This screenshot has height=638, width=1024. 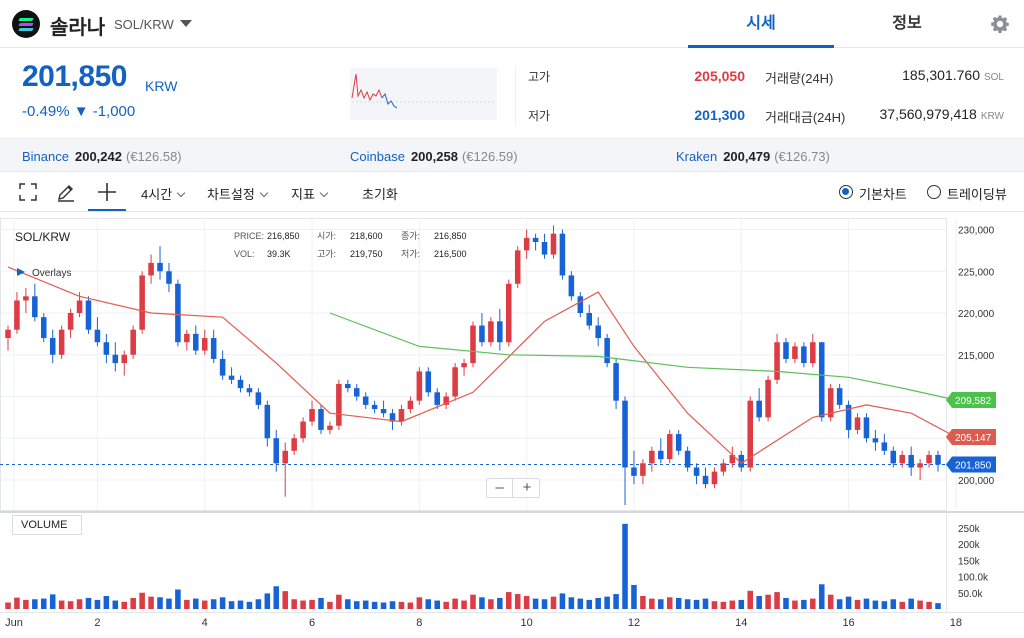 What do you see at coordinates (697, 156) in the screenshot?
I see `exchange-name: Kraken` at bounding box center [697, 156].